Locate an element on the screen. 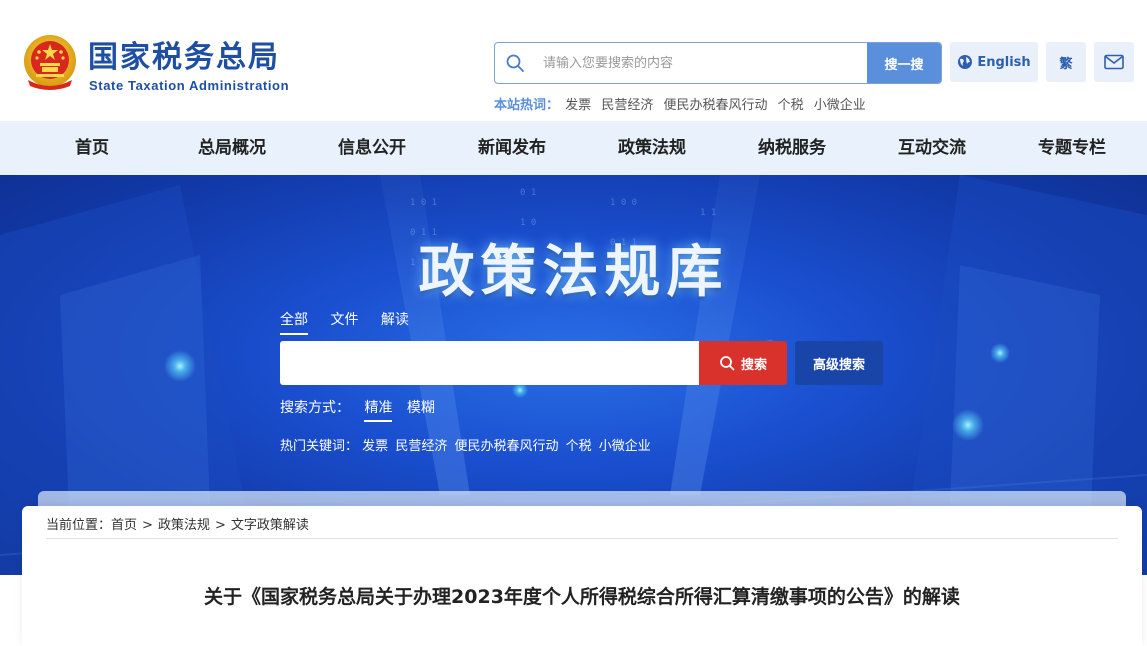 The image size is (1147, 646). english-button: English is located at coordinates (994, 62).